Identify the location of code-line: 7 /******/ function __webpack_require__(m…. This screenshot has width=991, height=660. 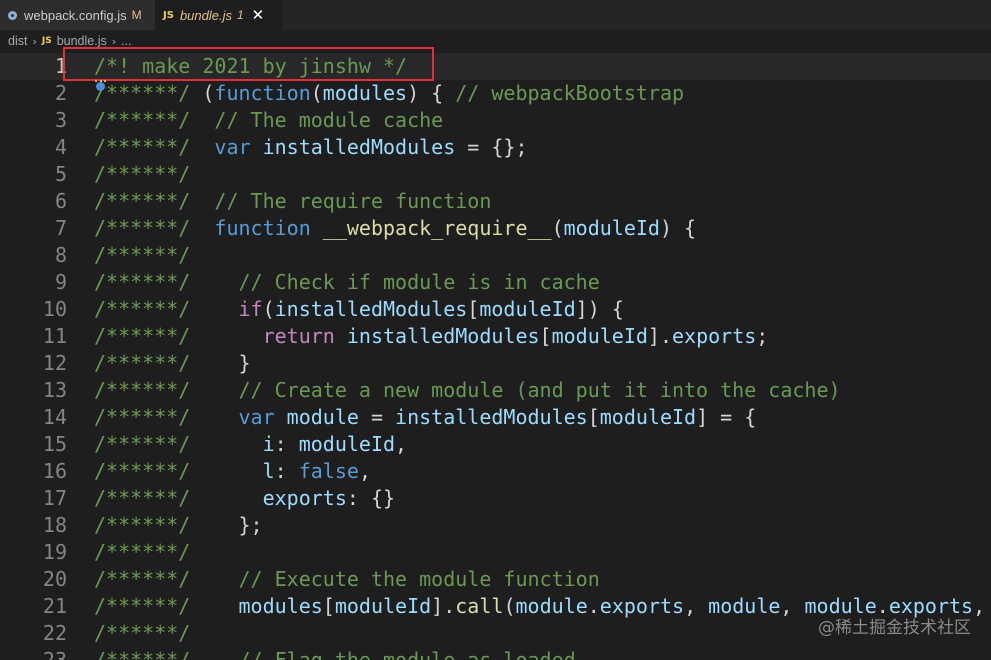
(495, 228).